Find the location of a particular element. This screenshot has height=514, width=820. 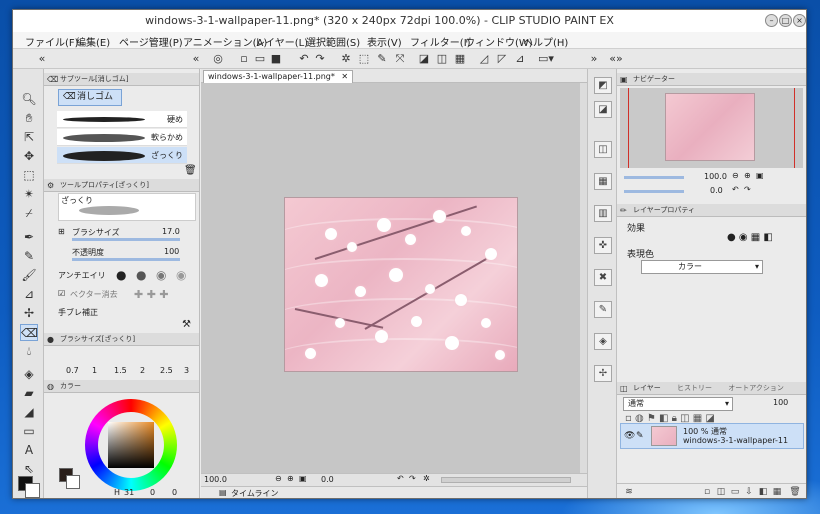

material-icon-6: ✜ is located at coordinates (603, 245).